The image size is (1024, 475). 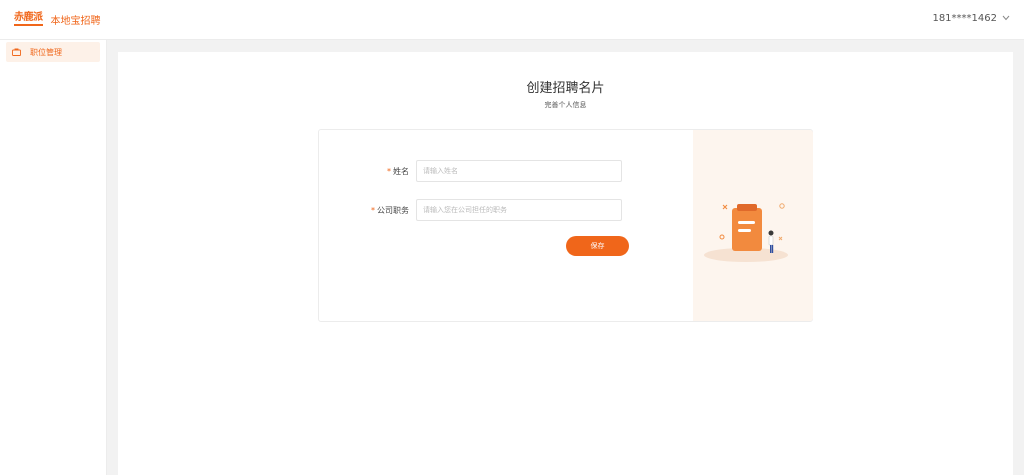 I want to click on save-button: 保存, so click(x=597, y=246).